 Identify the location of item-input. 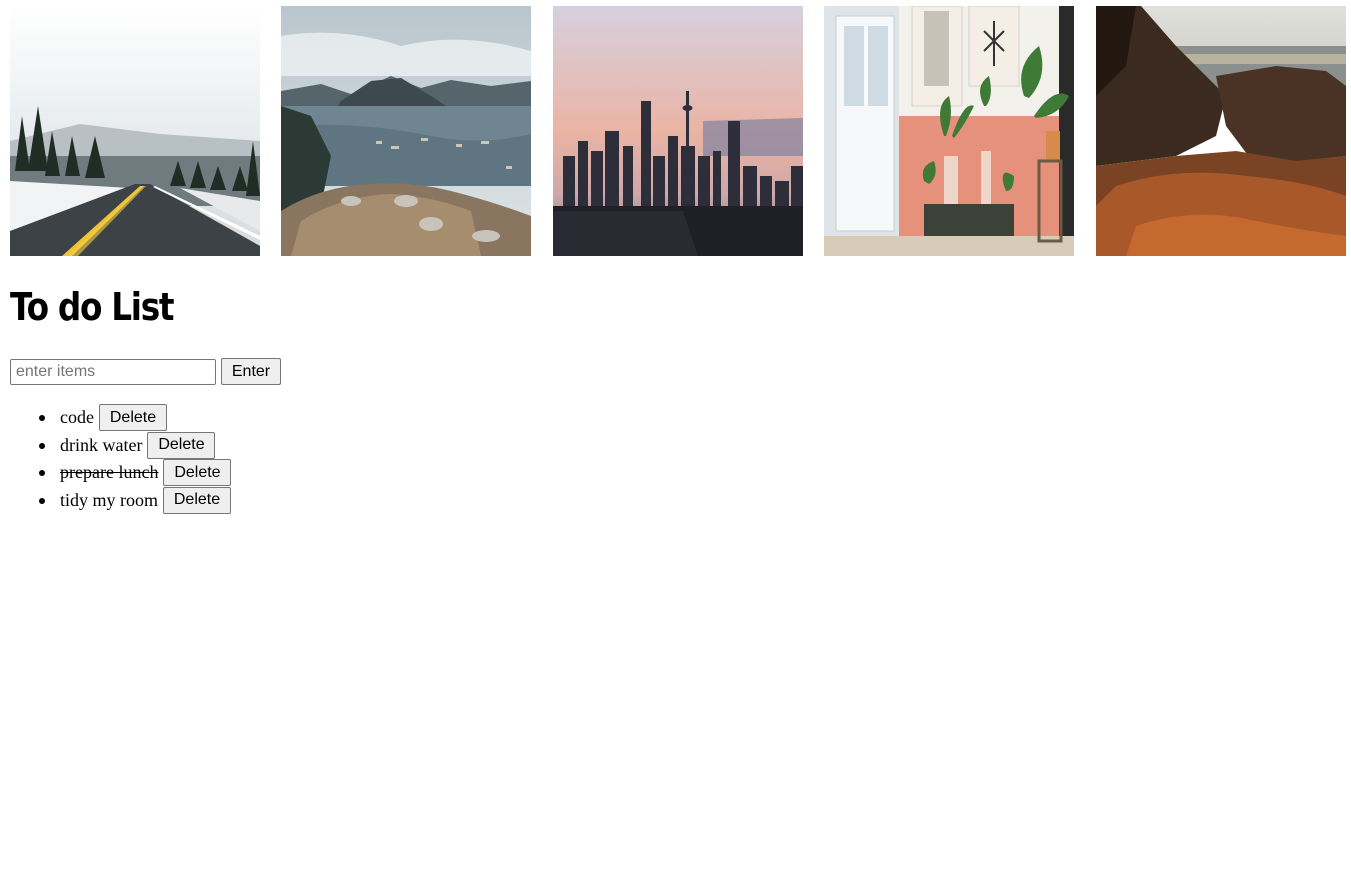
(113, 371).